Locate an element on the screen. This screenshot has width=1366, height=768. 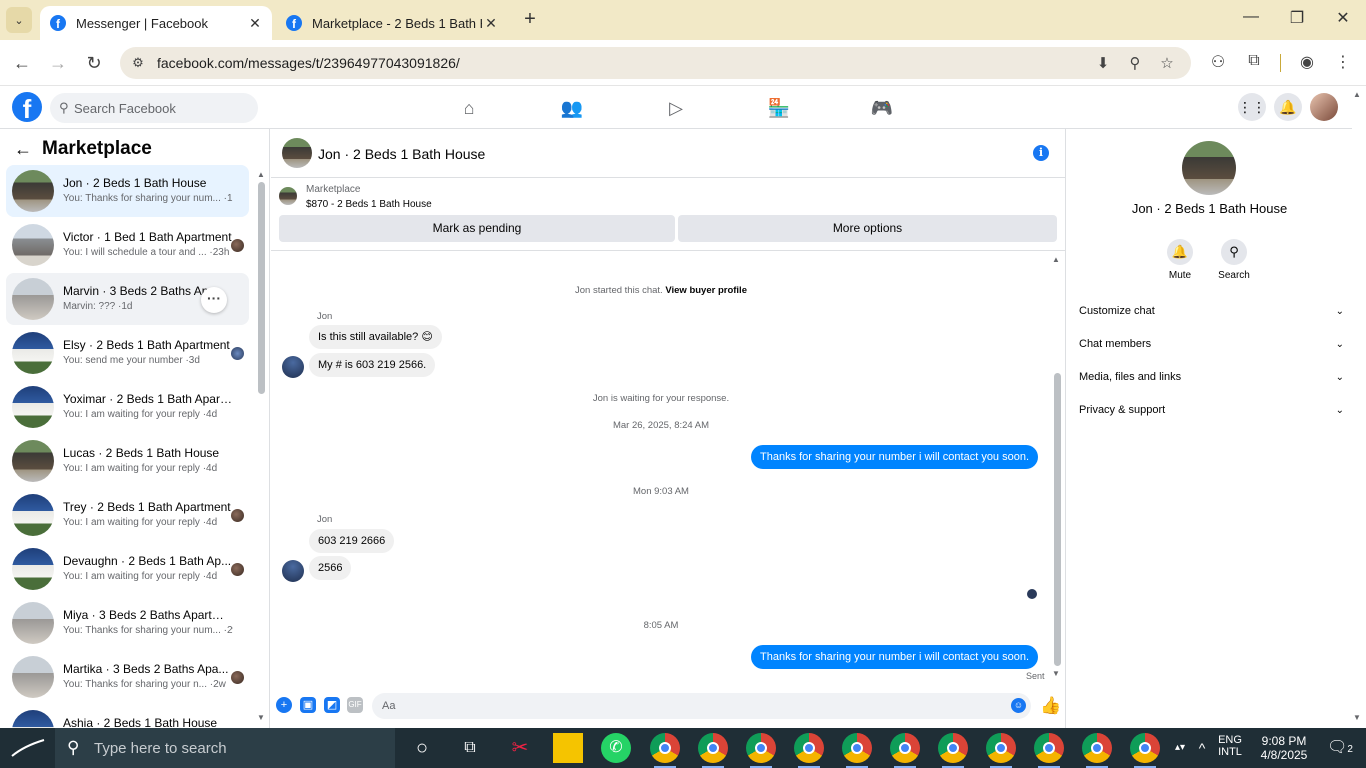
emoji-icon: ☺ is located at coordinates (1018, 705).